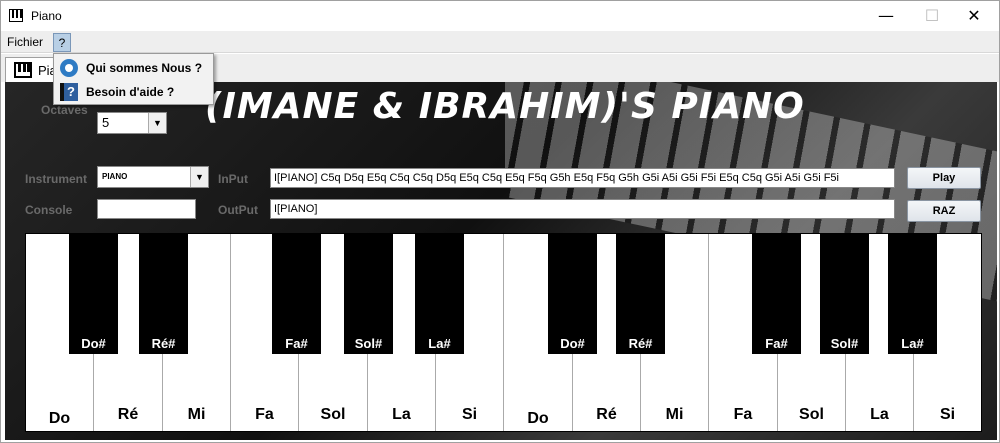 The height and width of the screenshot is (443, 1000). Describe the element at coordinates (115, 176) in the screenshot. I see `instrument-value: PIANO` at that location.